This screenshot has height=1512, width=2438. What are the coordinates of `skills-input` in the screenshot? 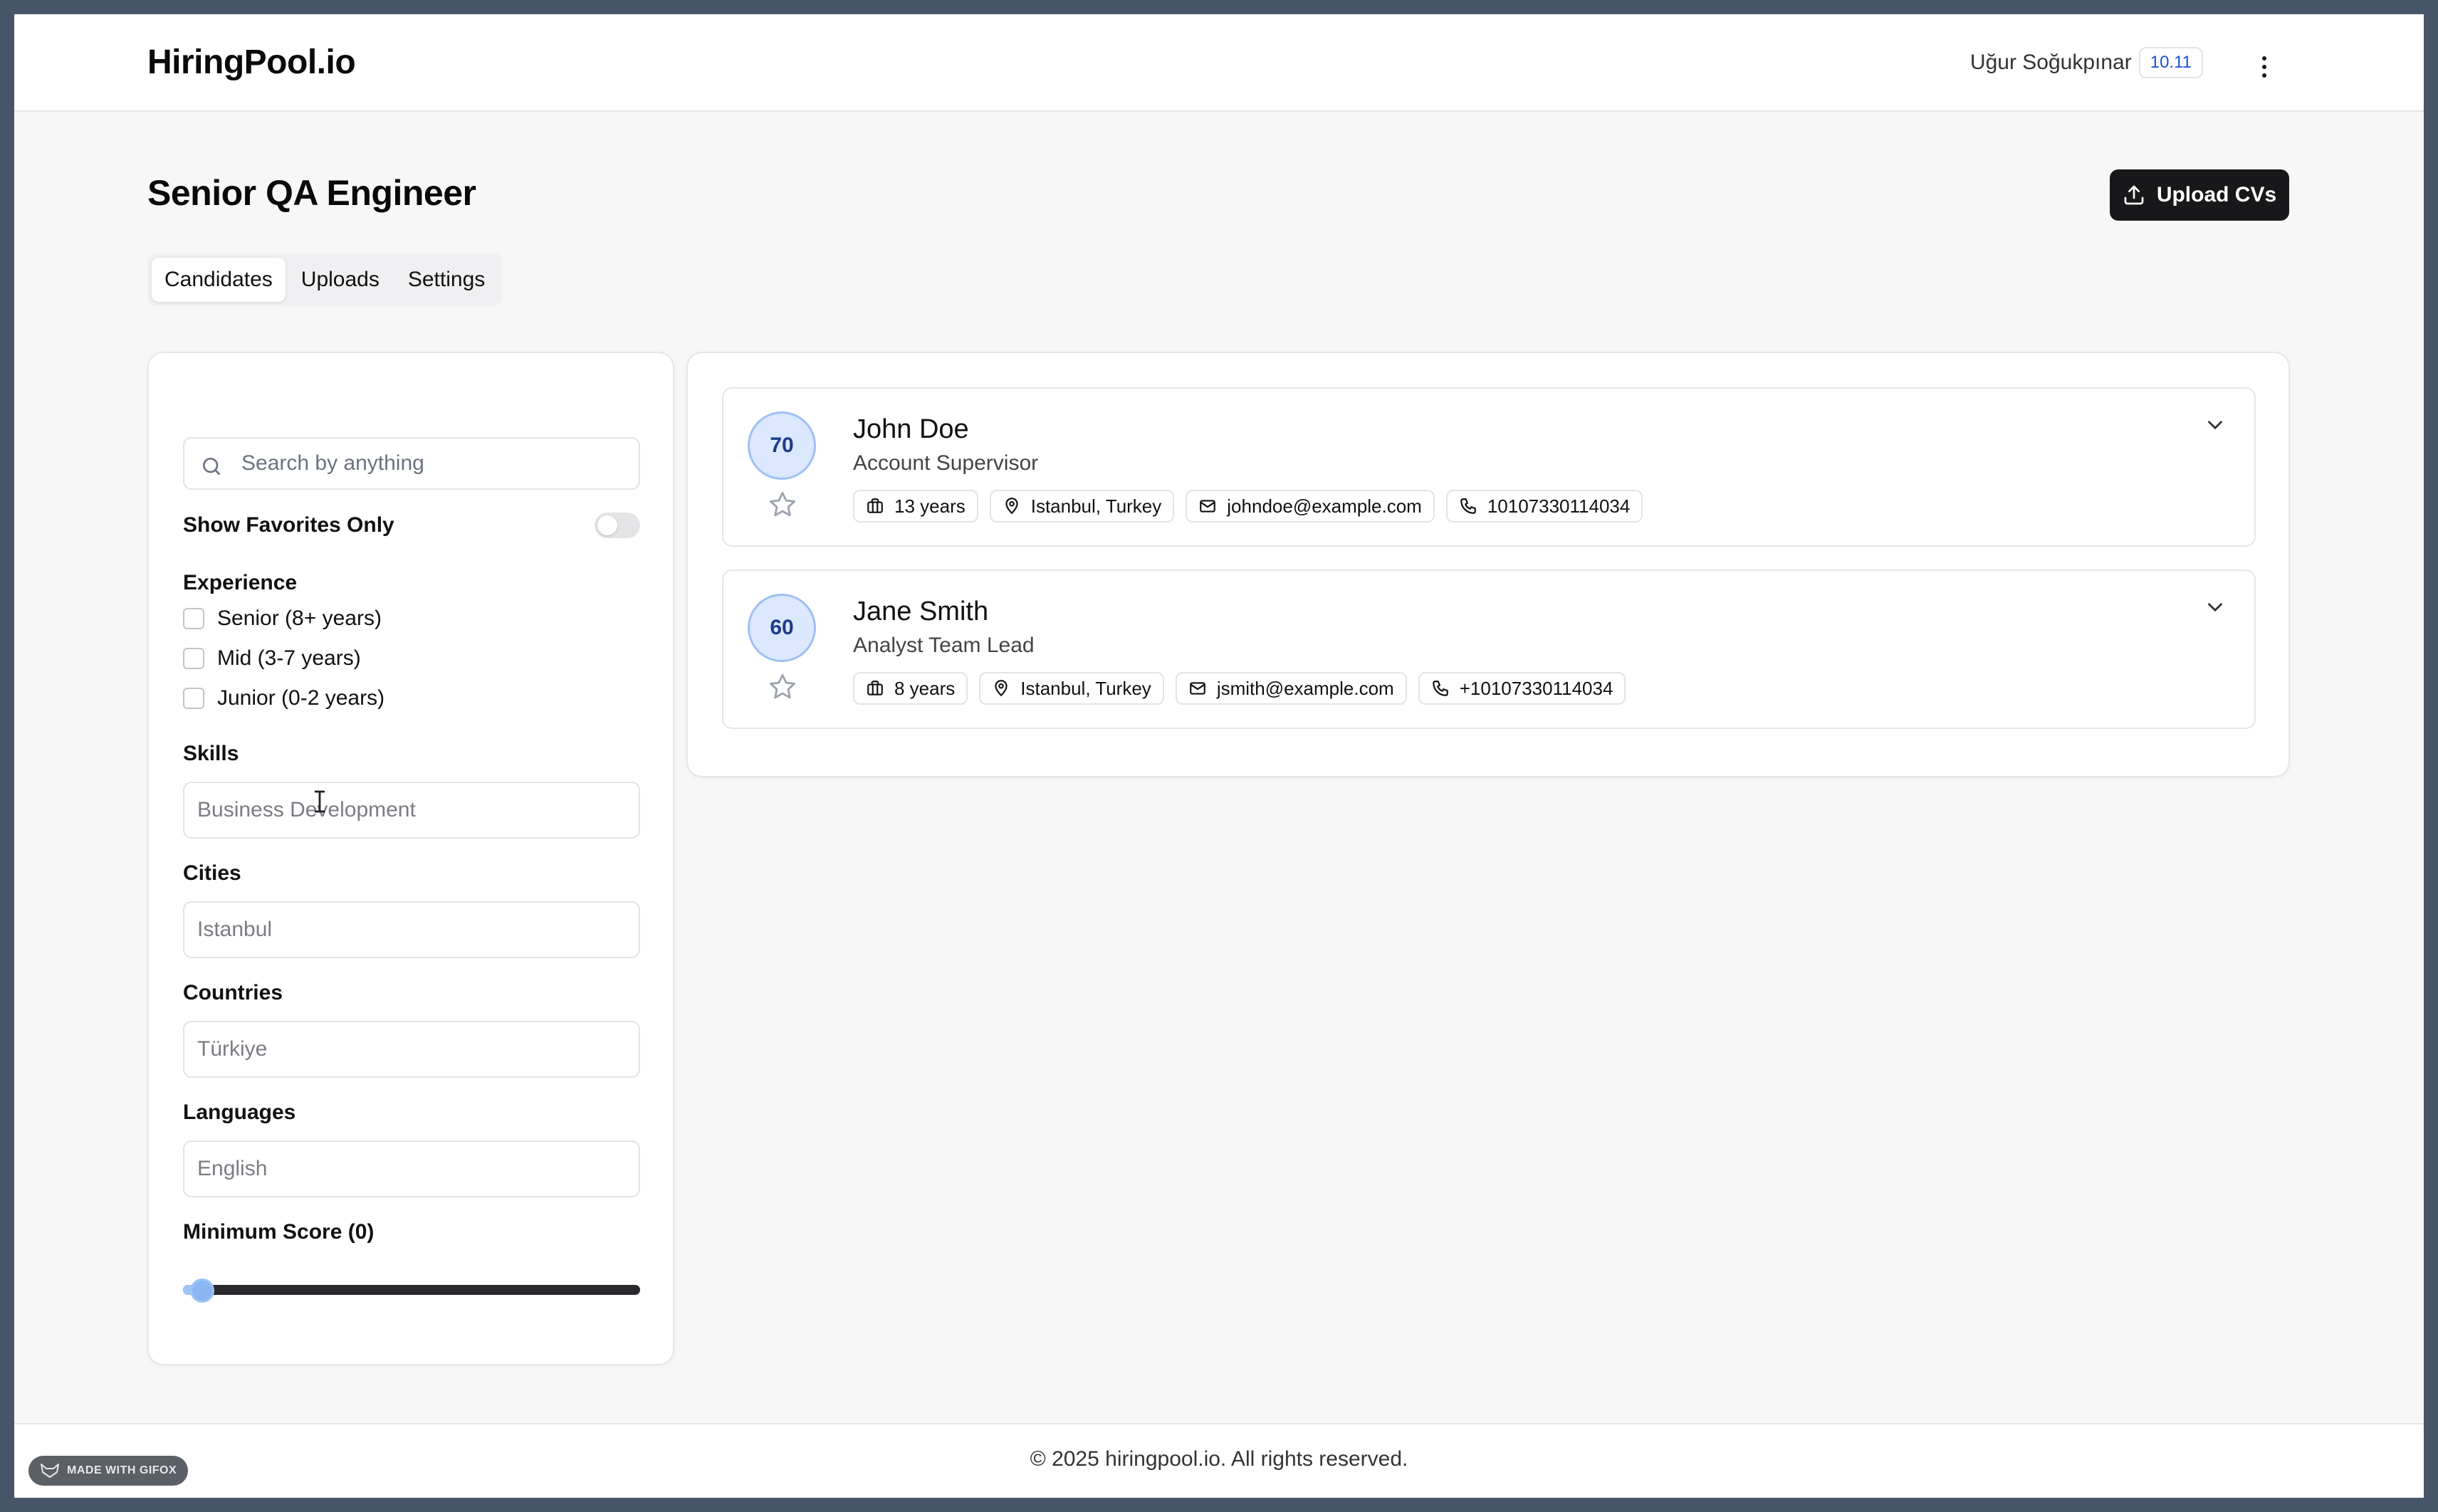 It's located at (411, 810).